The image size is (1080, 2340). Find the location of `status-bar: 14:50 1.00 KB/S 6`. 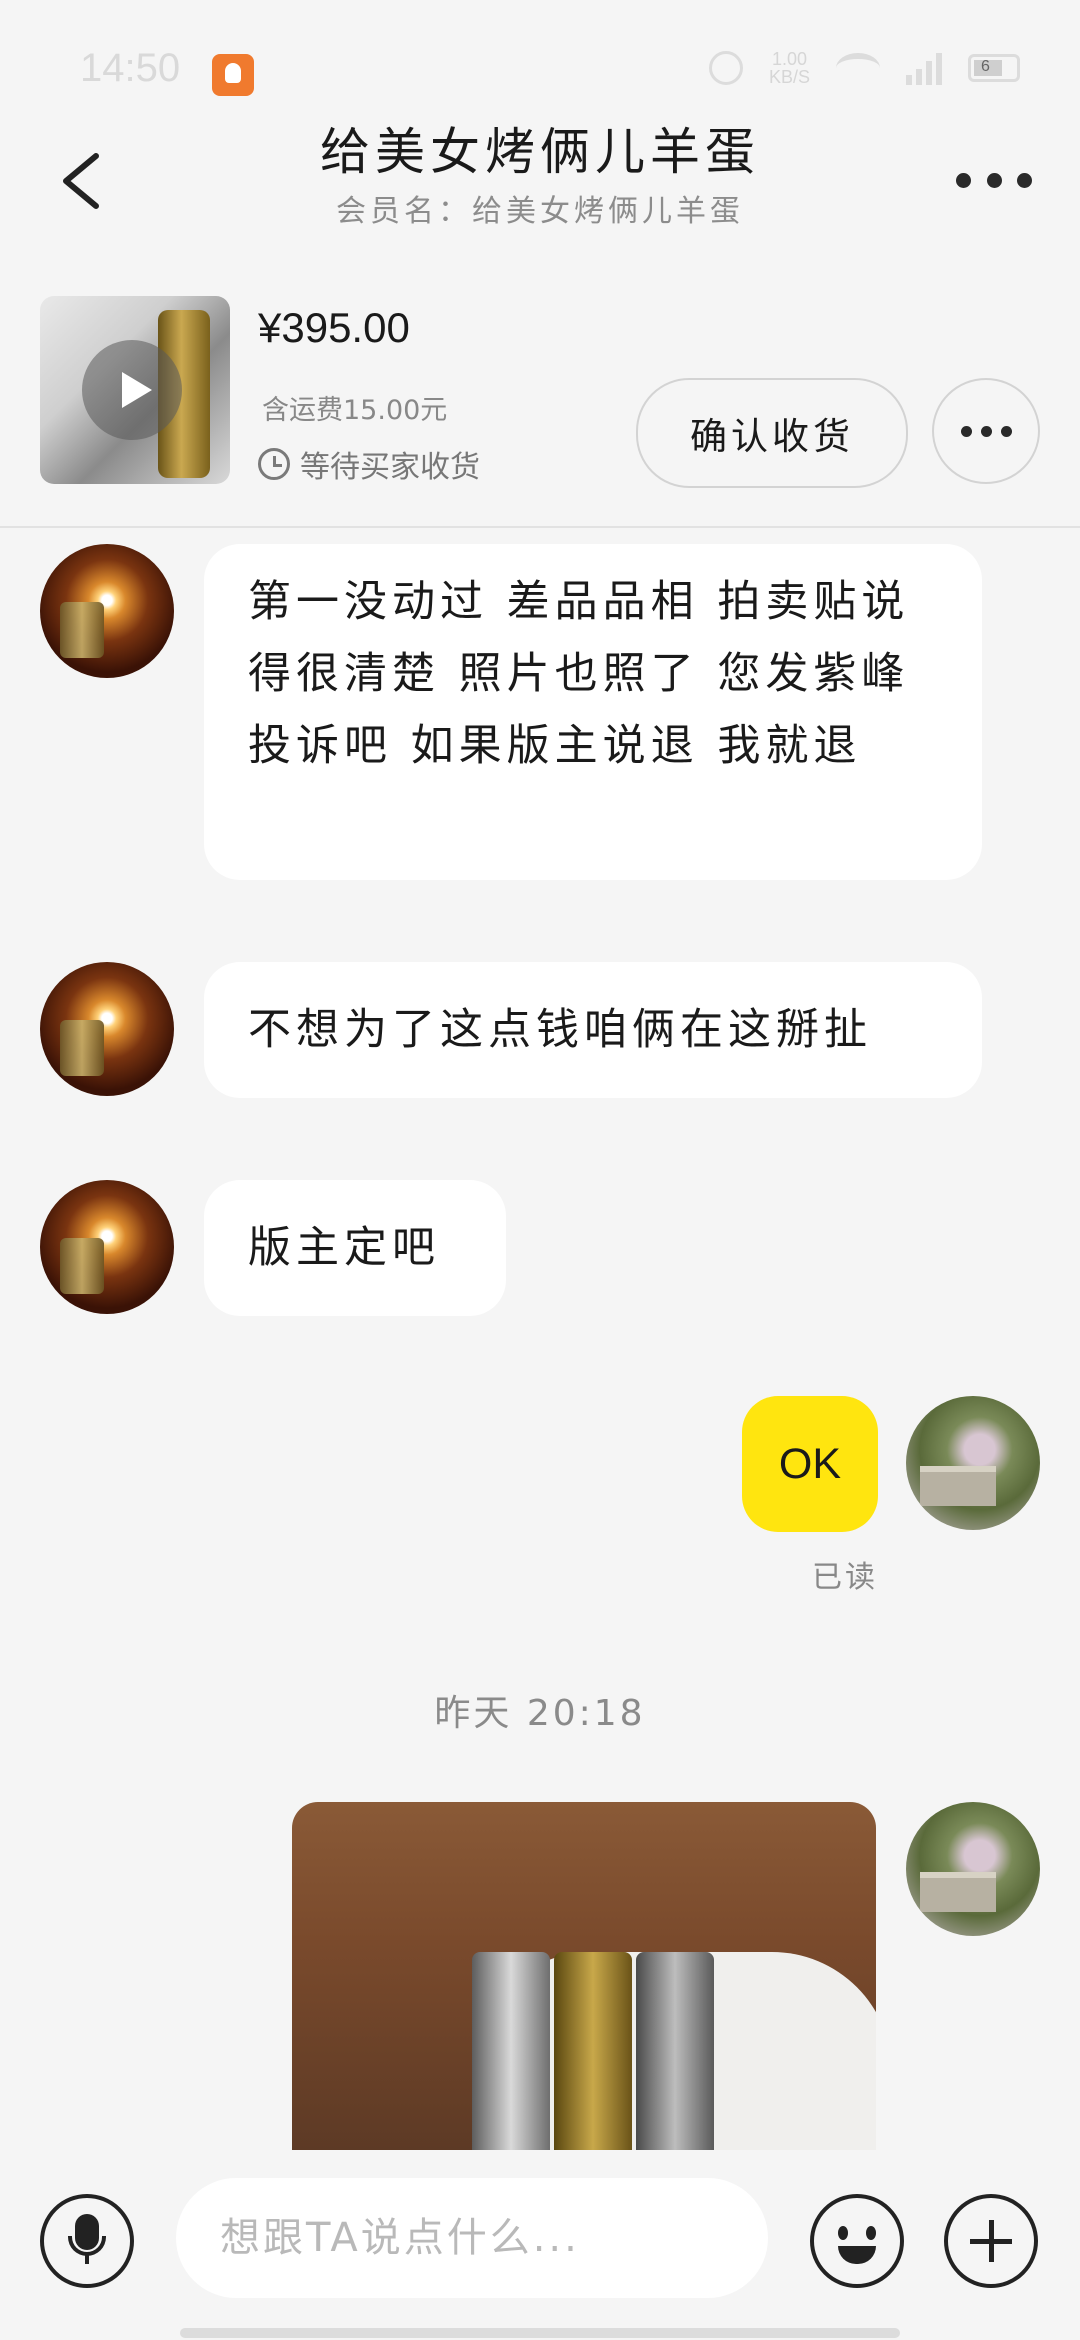

status-bar: 14:50 1.00 KB/S 6 is located at coordinates (540, 55).